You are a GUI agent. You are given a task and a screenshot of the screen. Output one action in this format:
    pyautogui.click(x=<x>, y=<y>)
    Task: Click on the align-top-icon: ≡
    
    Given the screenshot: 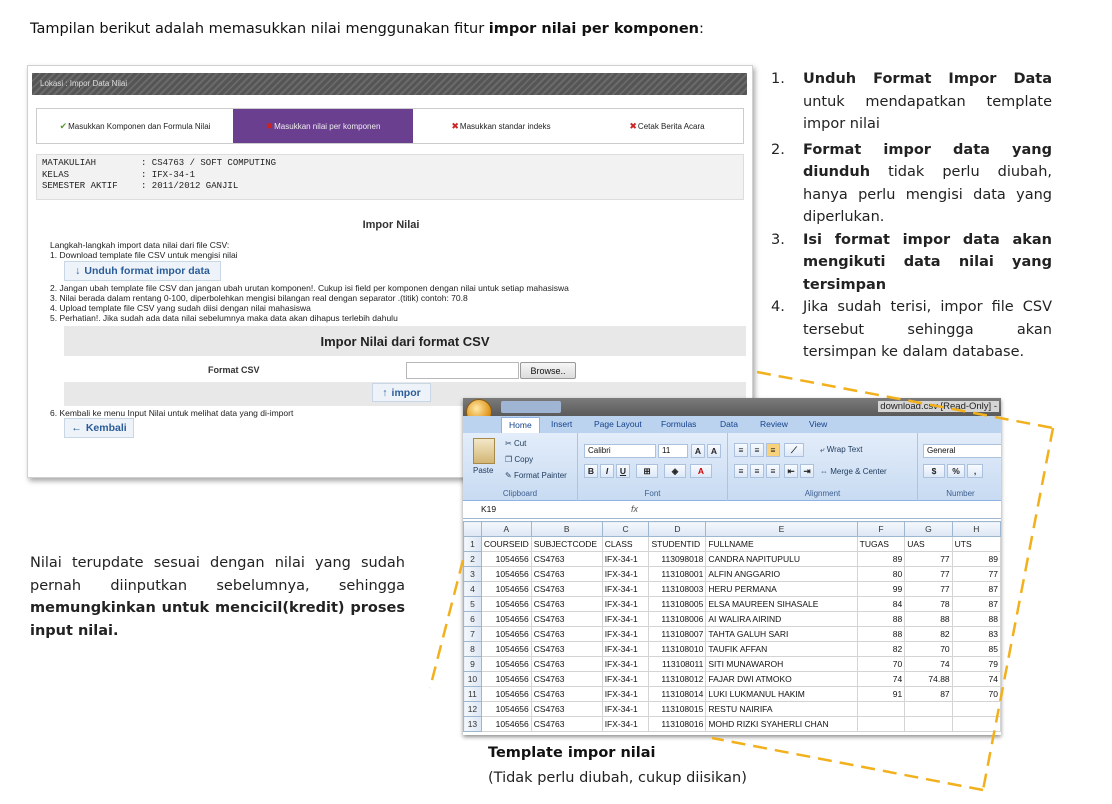 What is the action you would take?
    pyautogui.click(x=741, y=450)
    